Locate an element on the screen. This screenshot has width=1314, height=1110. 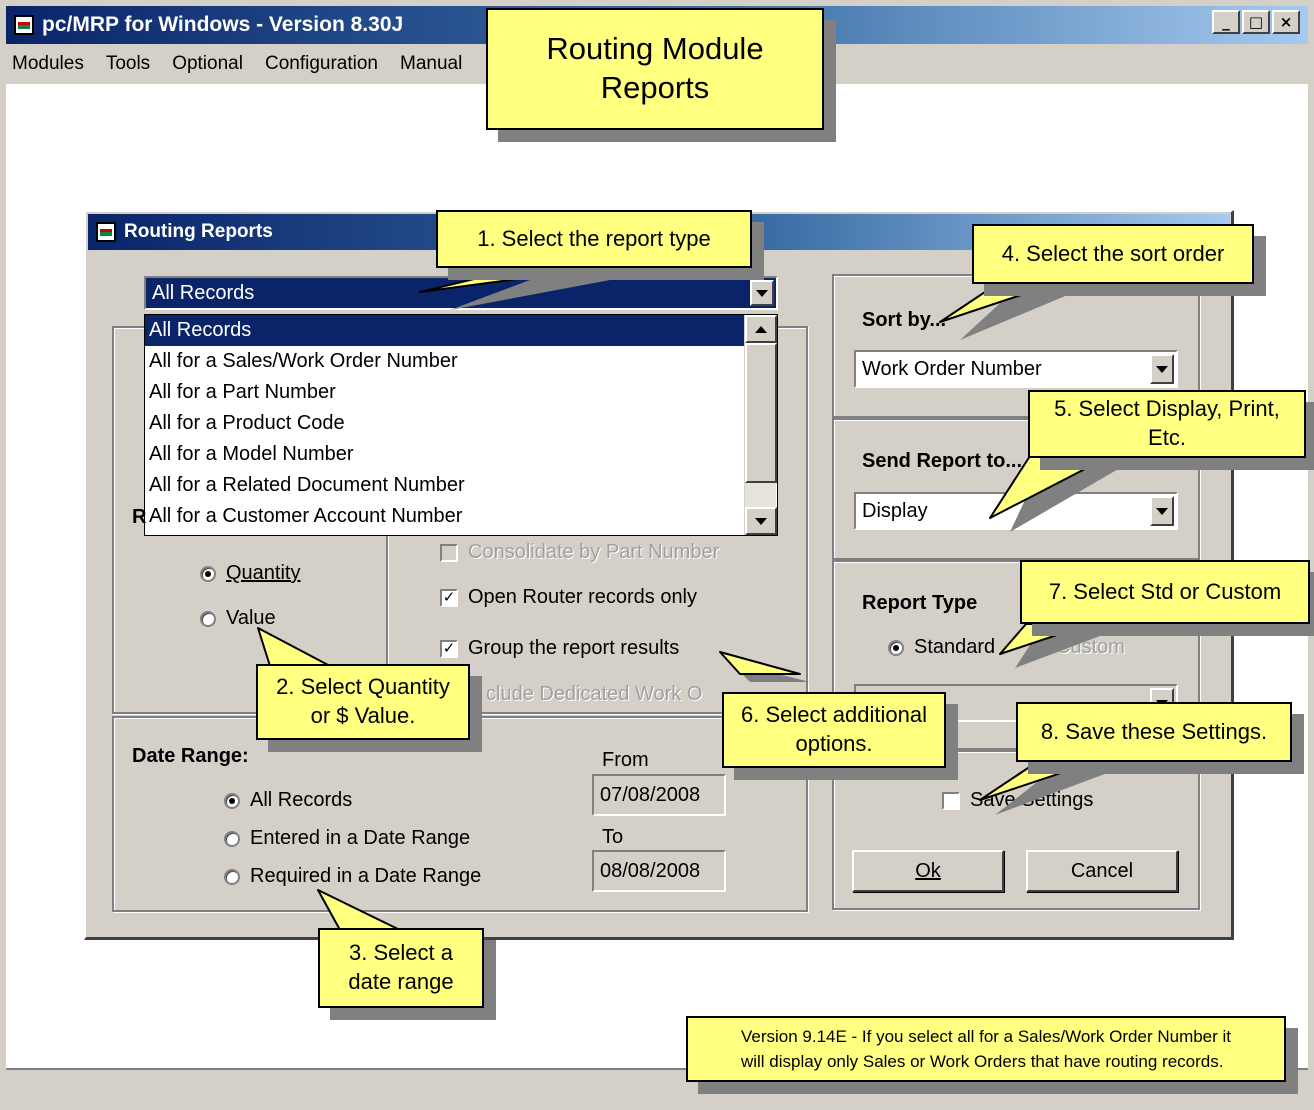
report-by-label: R is located at coordinates (139, 517).